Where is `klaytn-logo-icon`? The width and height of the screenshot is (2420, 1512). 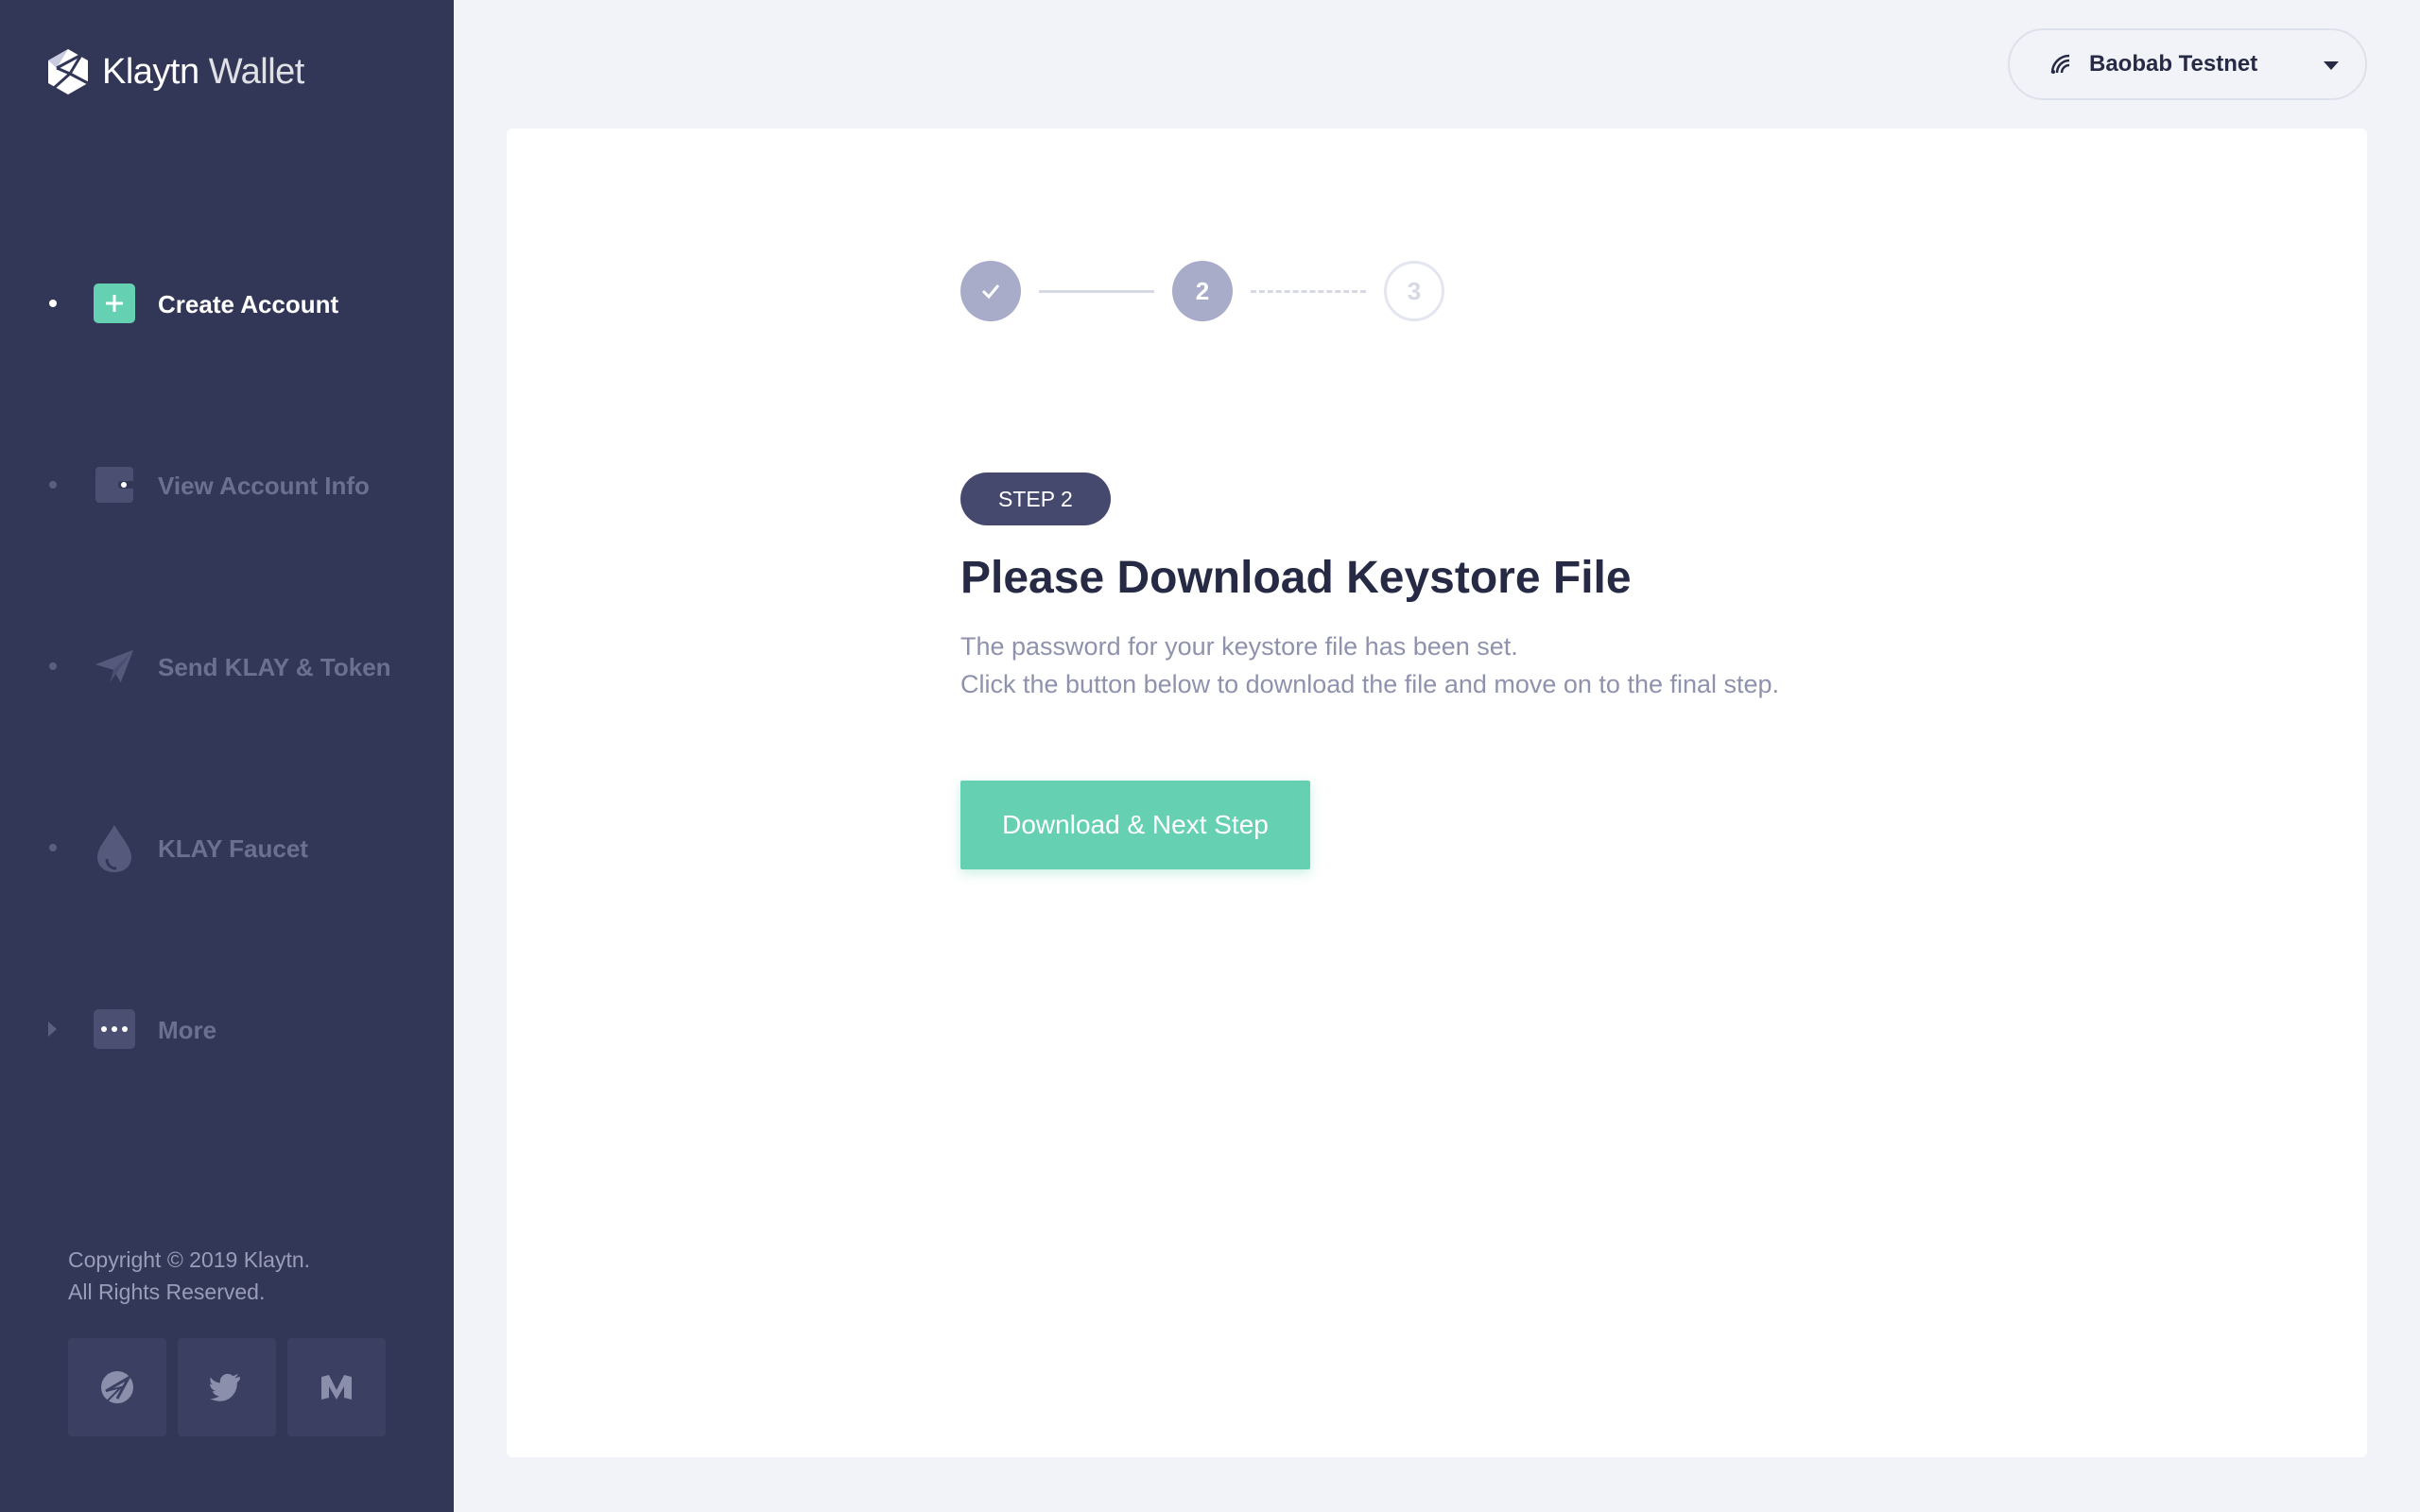
klaytn-logo-icon is located at coordinates (68, 71).